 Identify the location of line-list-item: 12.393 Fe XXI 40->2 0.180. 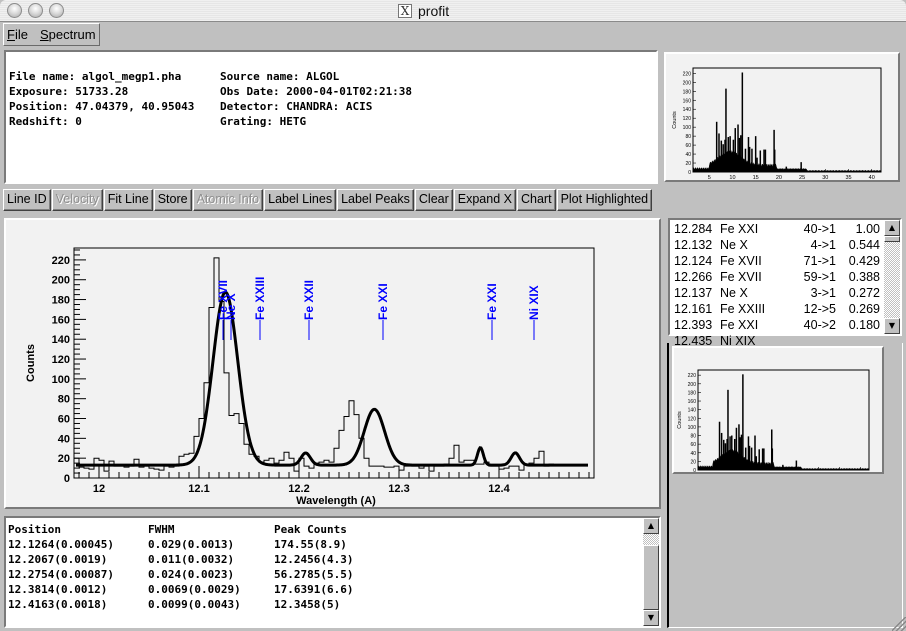
(777, 325).